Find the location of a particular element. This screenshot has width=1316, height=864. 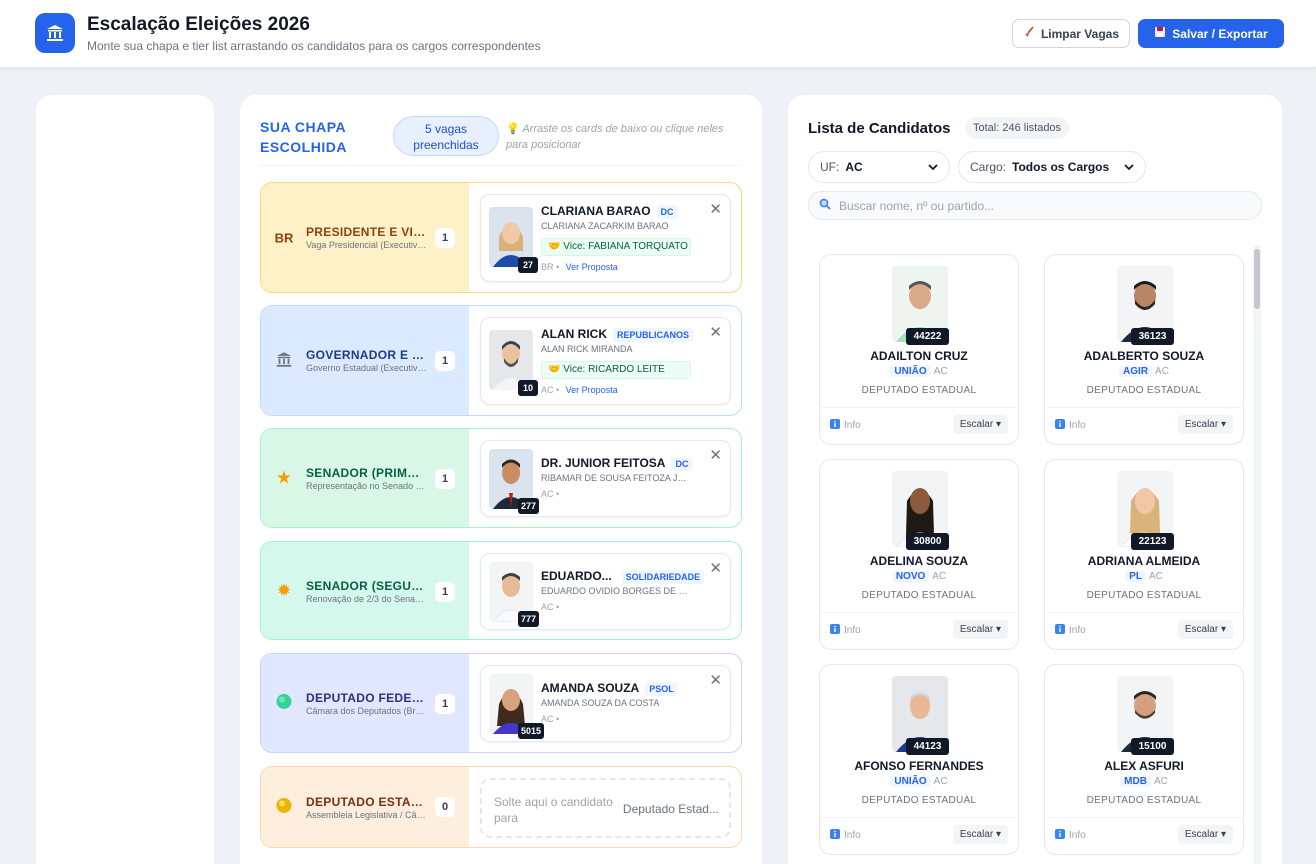

save-export-label: Salvar / Exportar is located at coordinates (1220, 33).